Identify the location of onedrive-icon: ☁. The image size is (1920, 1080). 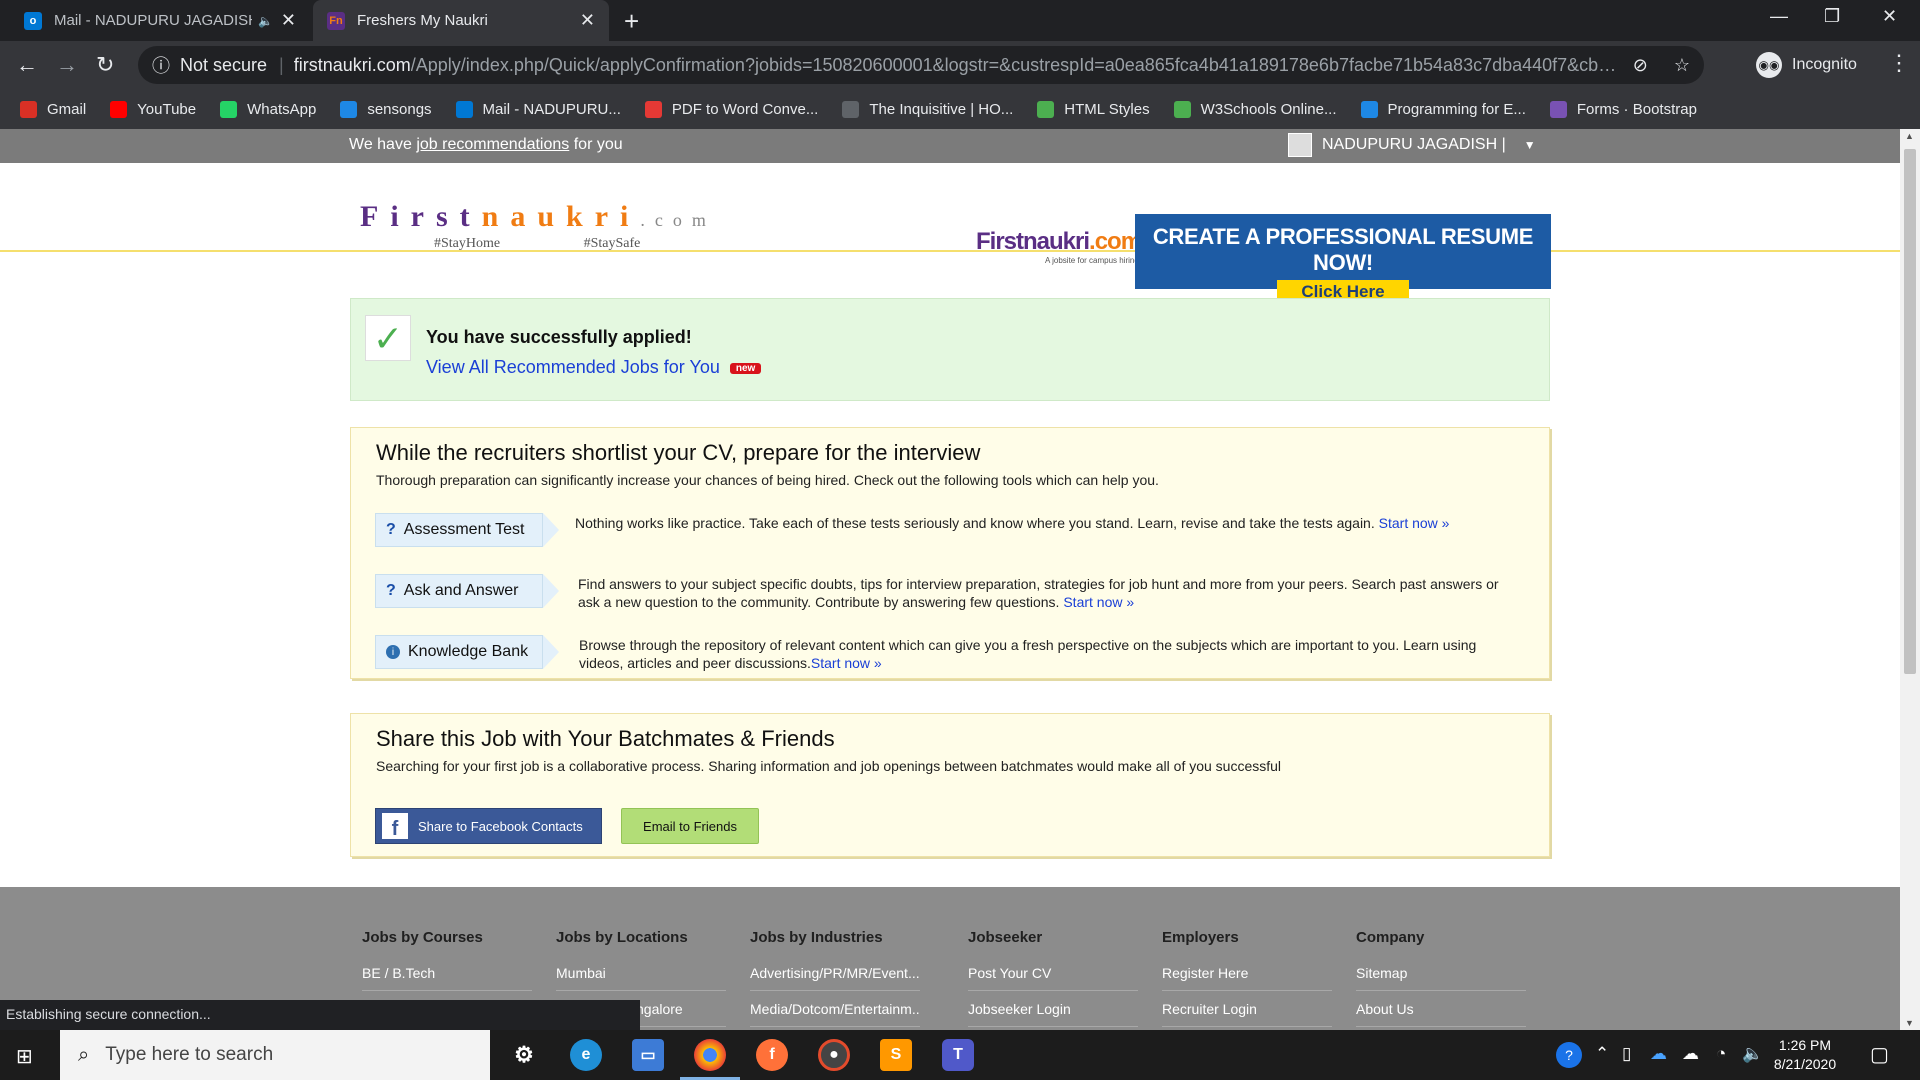
(1658, 1054).